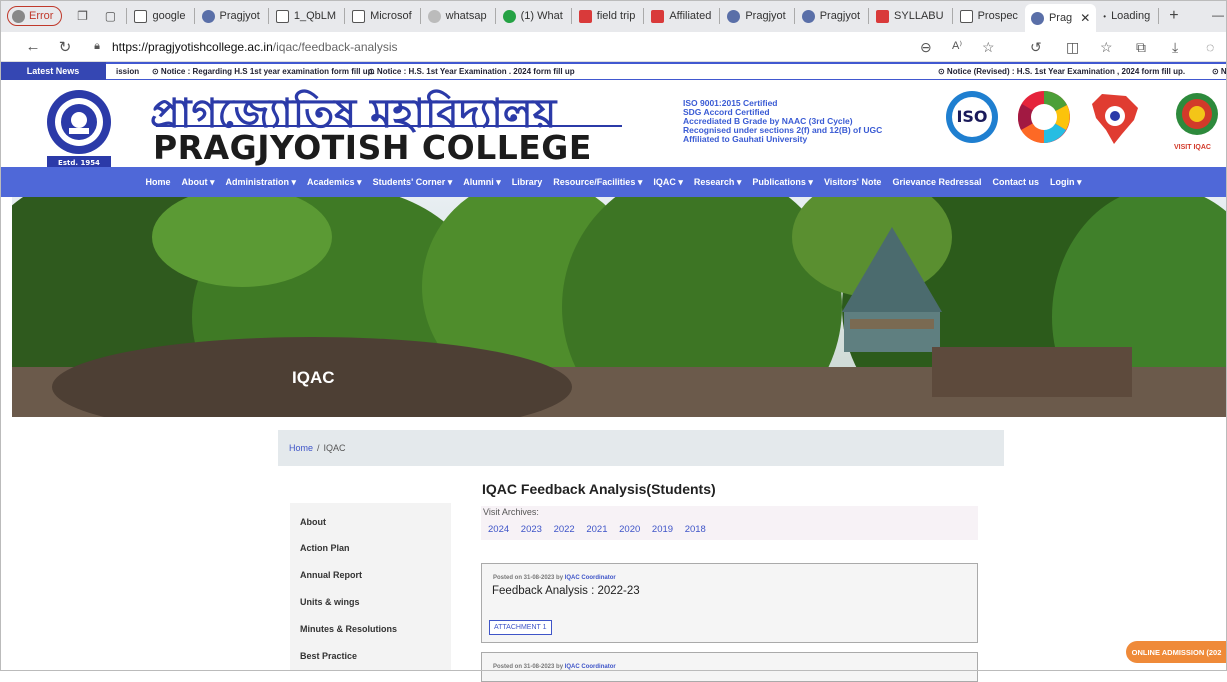 The width and height of the screenshot is (1227, 682). I want to click on split-screen-icon: ◫, so click(1072, 47).